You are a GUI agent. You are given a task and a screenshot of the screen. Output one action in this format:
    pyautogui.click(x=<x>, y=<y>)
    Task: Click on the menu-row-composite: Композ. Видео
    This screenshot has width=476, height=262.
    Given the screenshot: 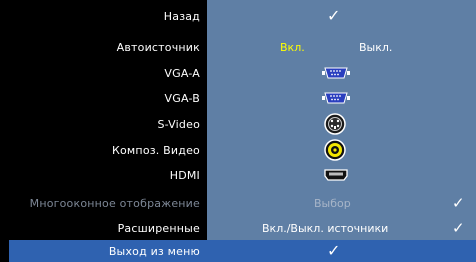 What is the action you would take?
    pyautogui.click(x=238, y=150)
    